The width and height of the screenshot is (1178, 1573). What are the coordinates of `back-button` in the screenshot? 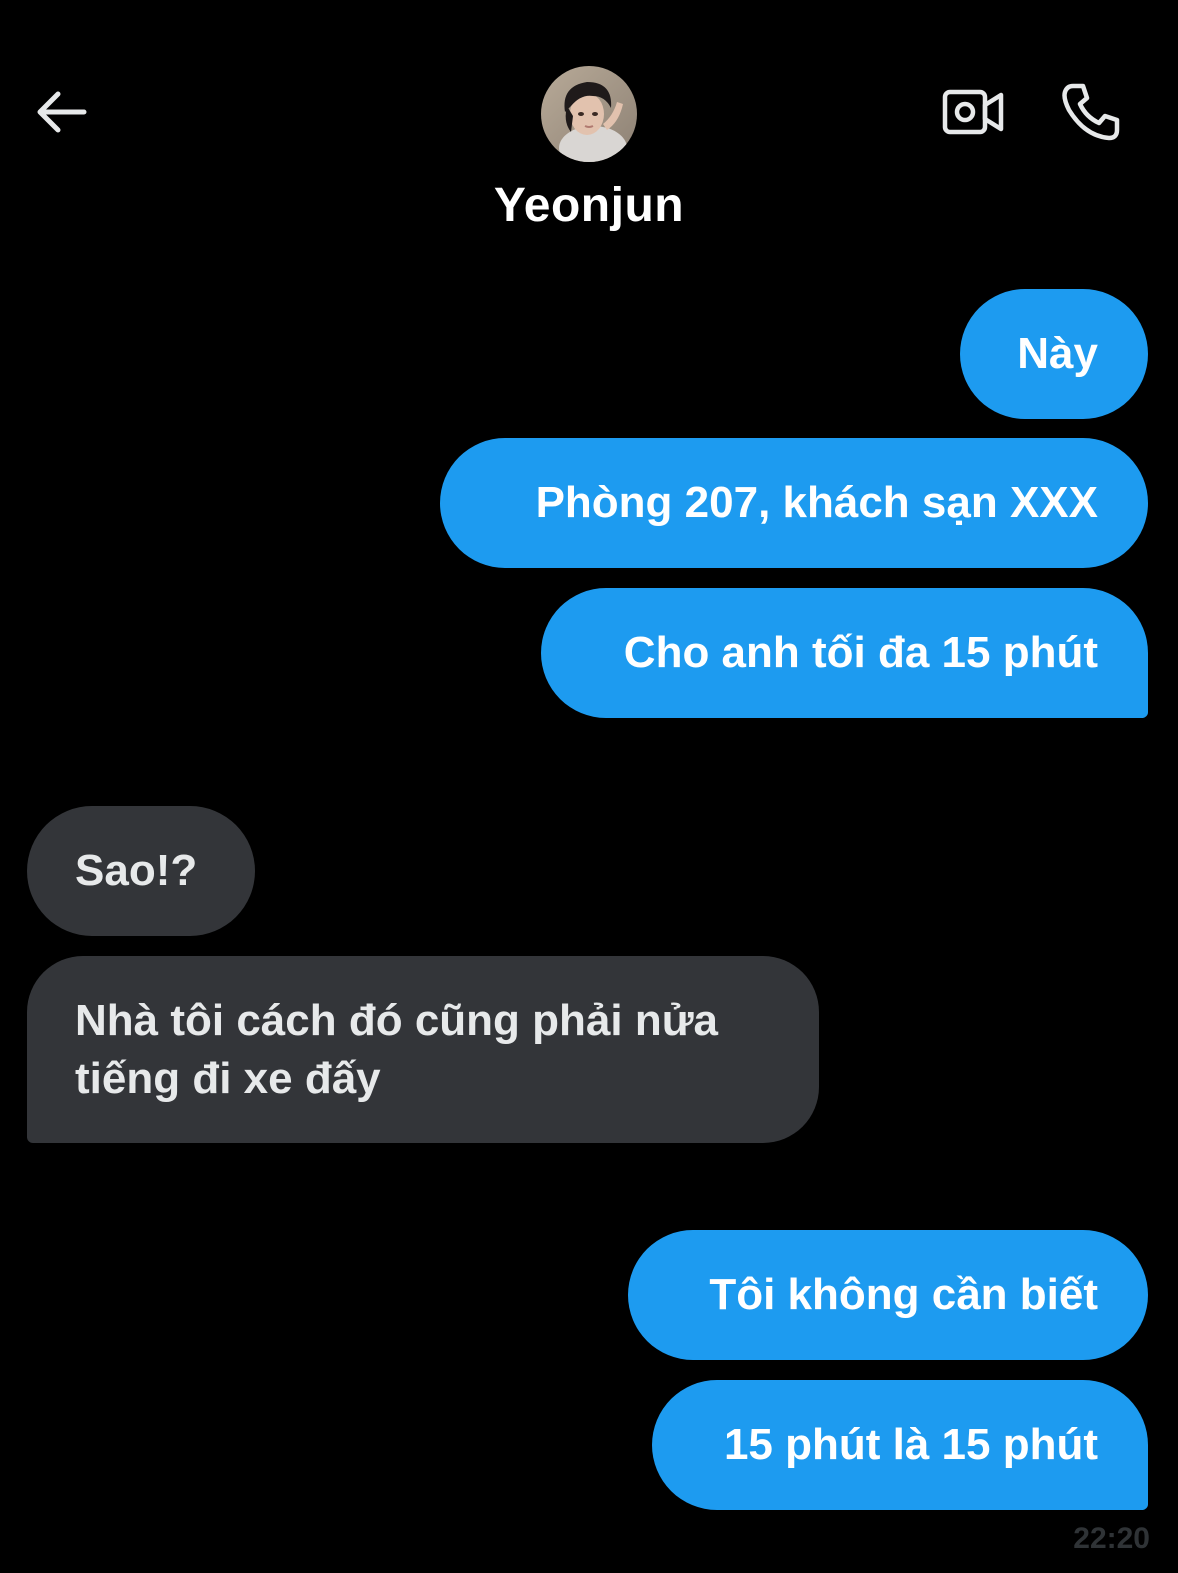 It's located at (60, 112).